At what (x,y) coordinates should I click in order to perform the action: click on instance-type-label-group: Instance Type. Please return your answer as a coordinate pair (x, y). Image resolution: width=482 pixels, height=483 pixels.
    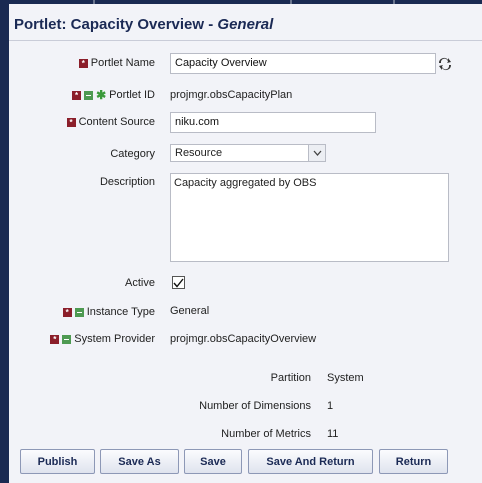
    Looking at the image, I should click on (108, 312).